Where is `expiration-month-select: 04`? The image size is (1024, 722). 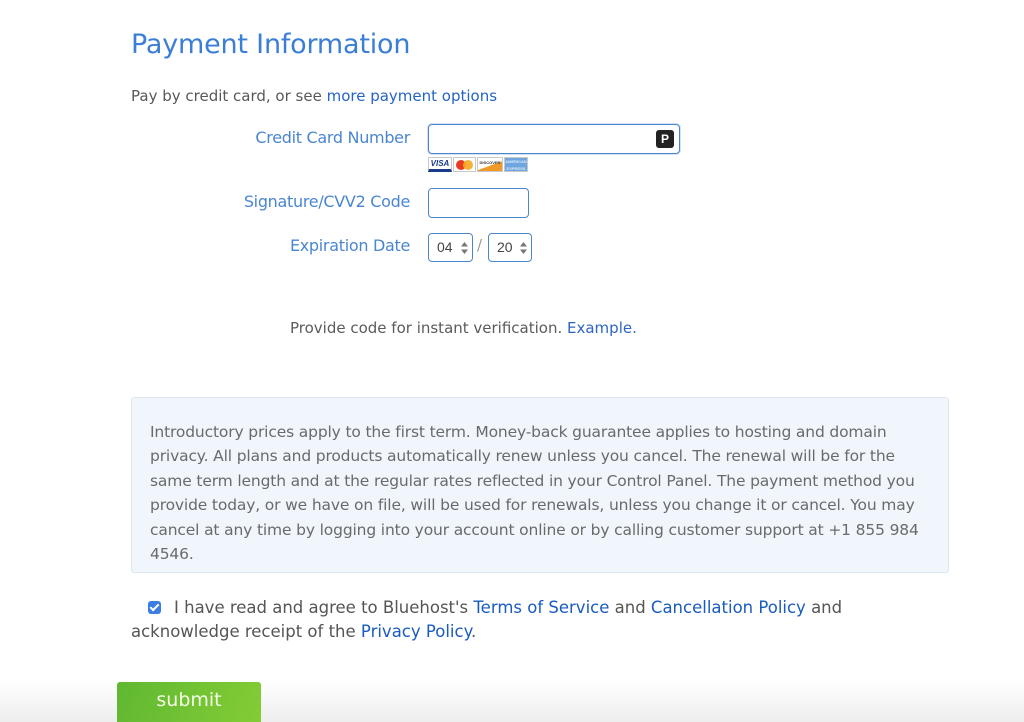 expiration-month-select: 04 is located at coordinates (450, 247).